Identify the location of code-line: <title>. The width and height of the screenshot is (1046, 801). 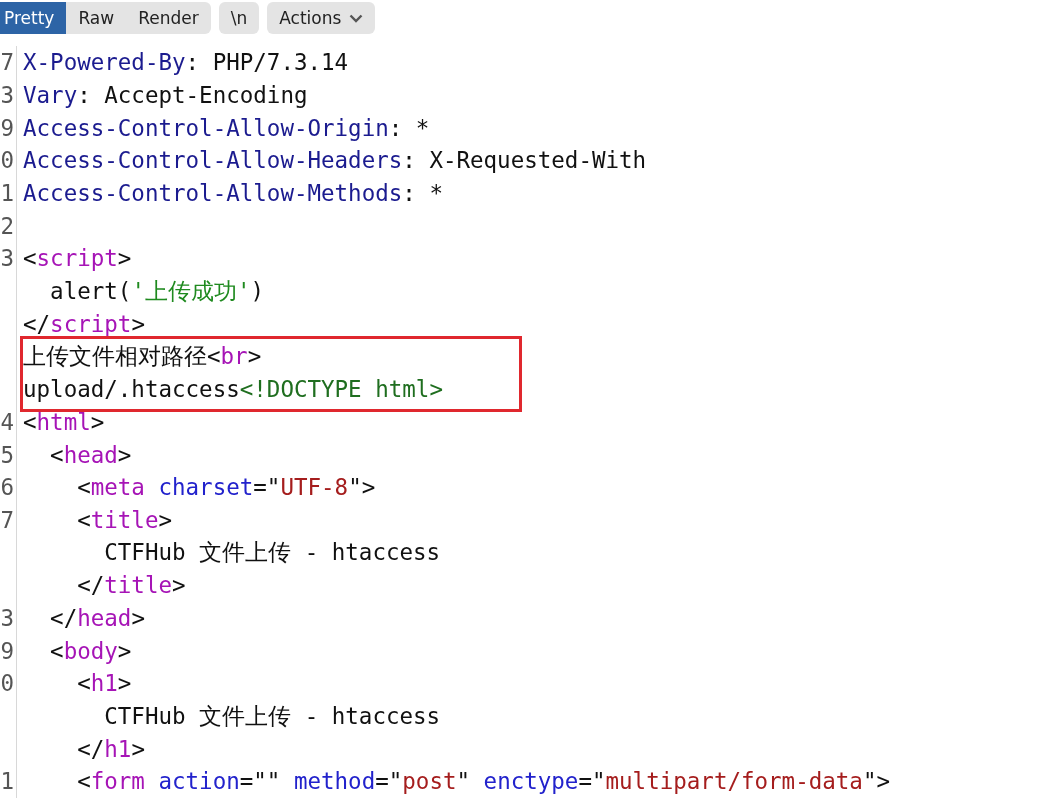
(124, 519).